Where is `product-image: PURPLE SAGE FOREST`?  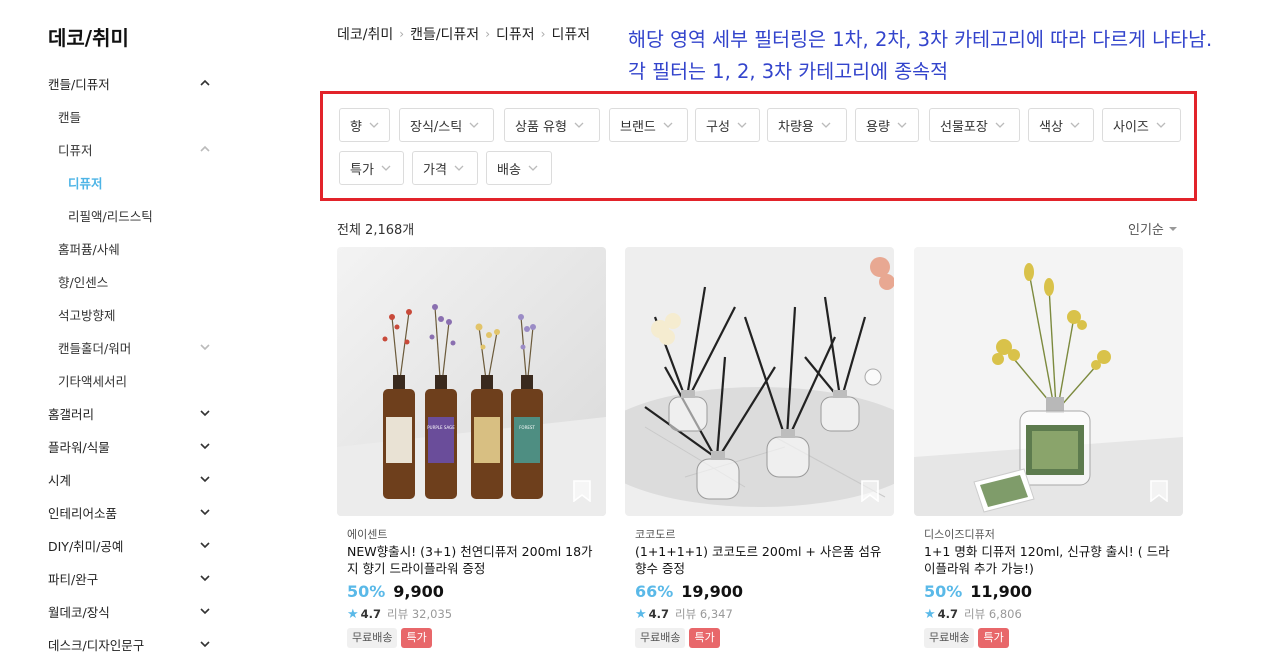 product-image: PURPLE SAGE FOREST is located at coordinates (471, 381).